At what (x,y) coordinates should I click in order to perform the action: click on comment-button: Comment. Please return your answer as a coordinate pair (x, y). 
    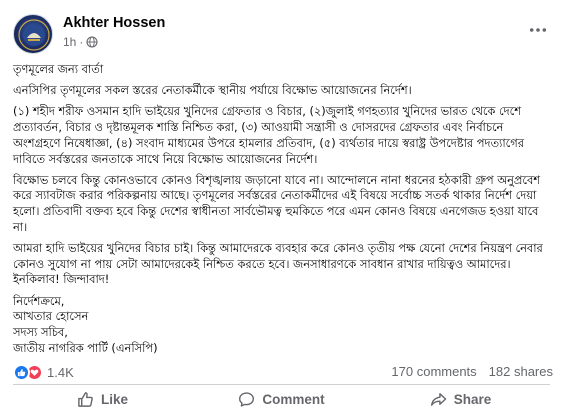
    Looking at the image, I should click on (281, 399).